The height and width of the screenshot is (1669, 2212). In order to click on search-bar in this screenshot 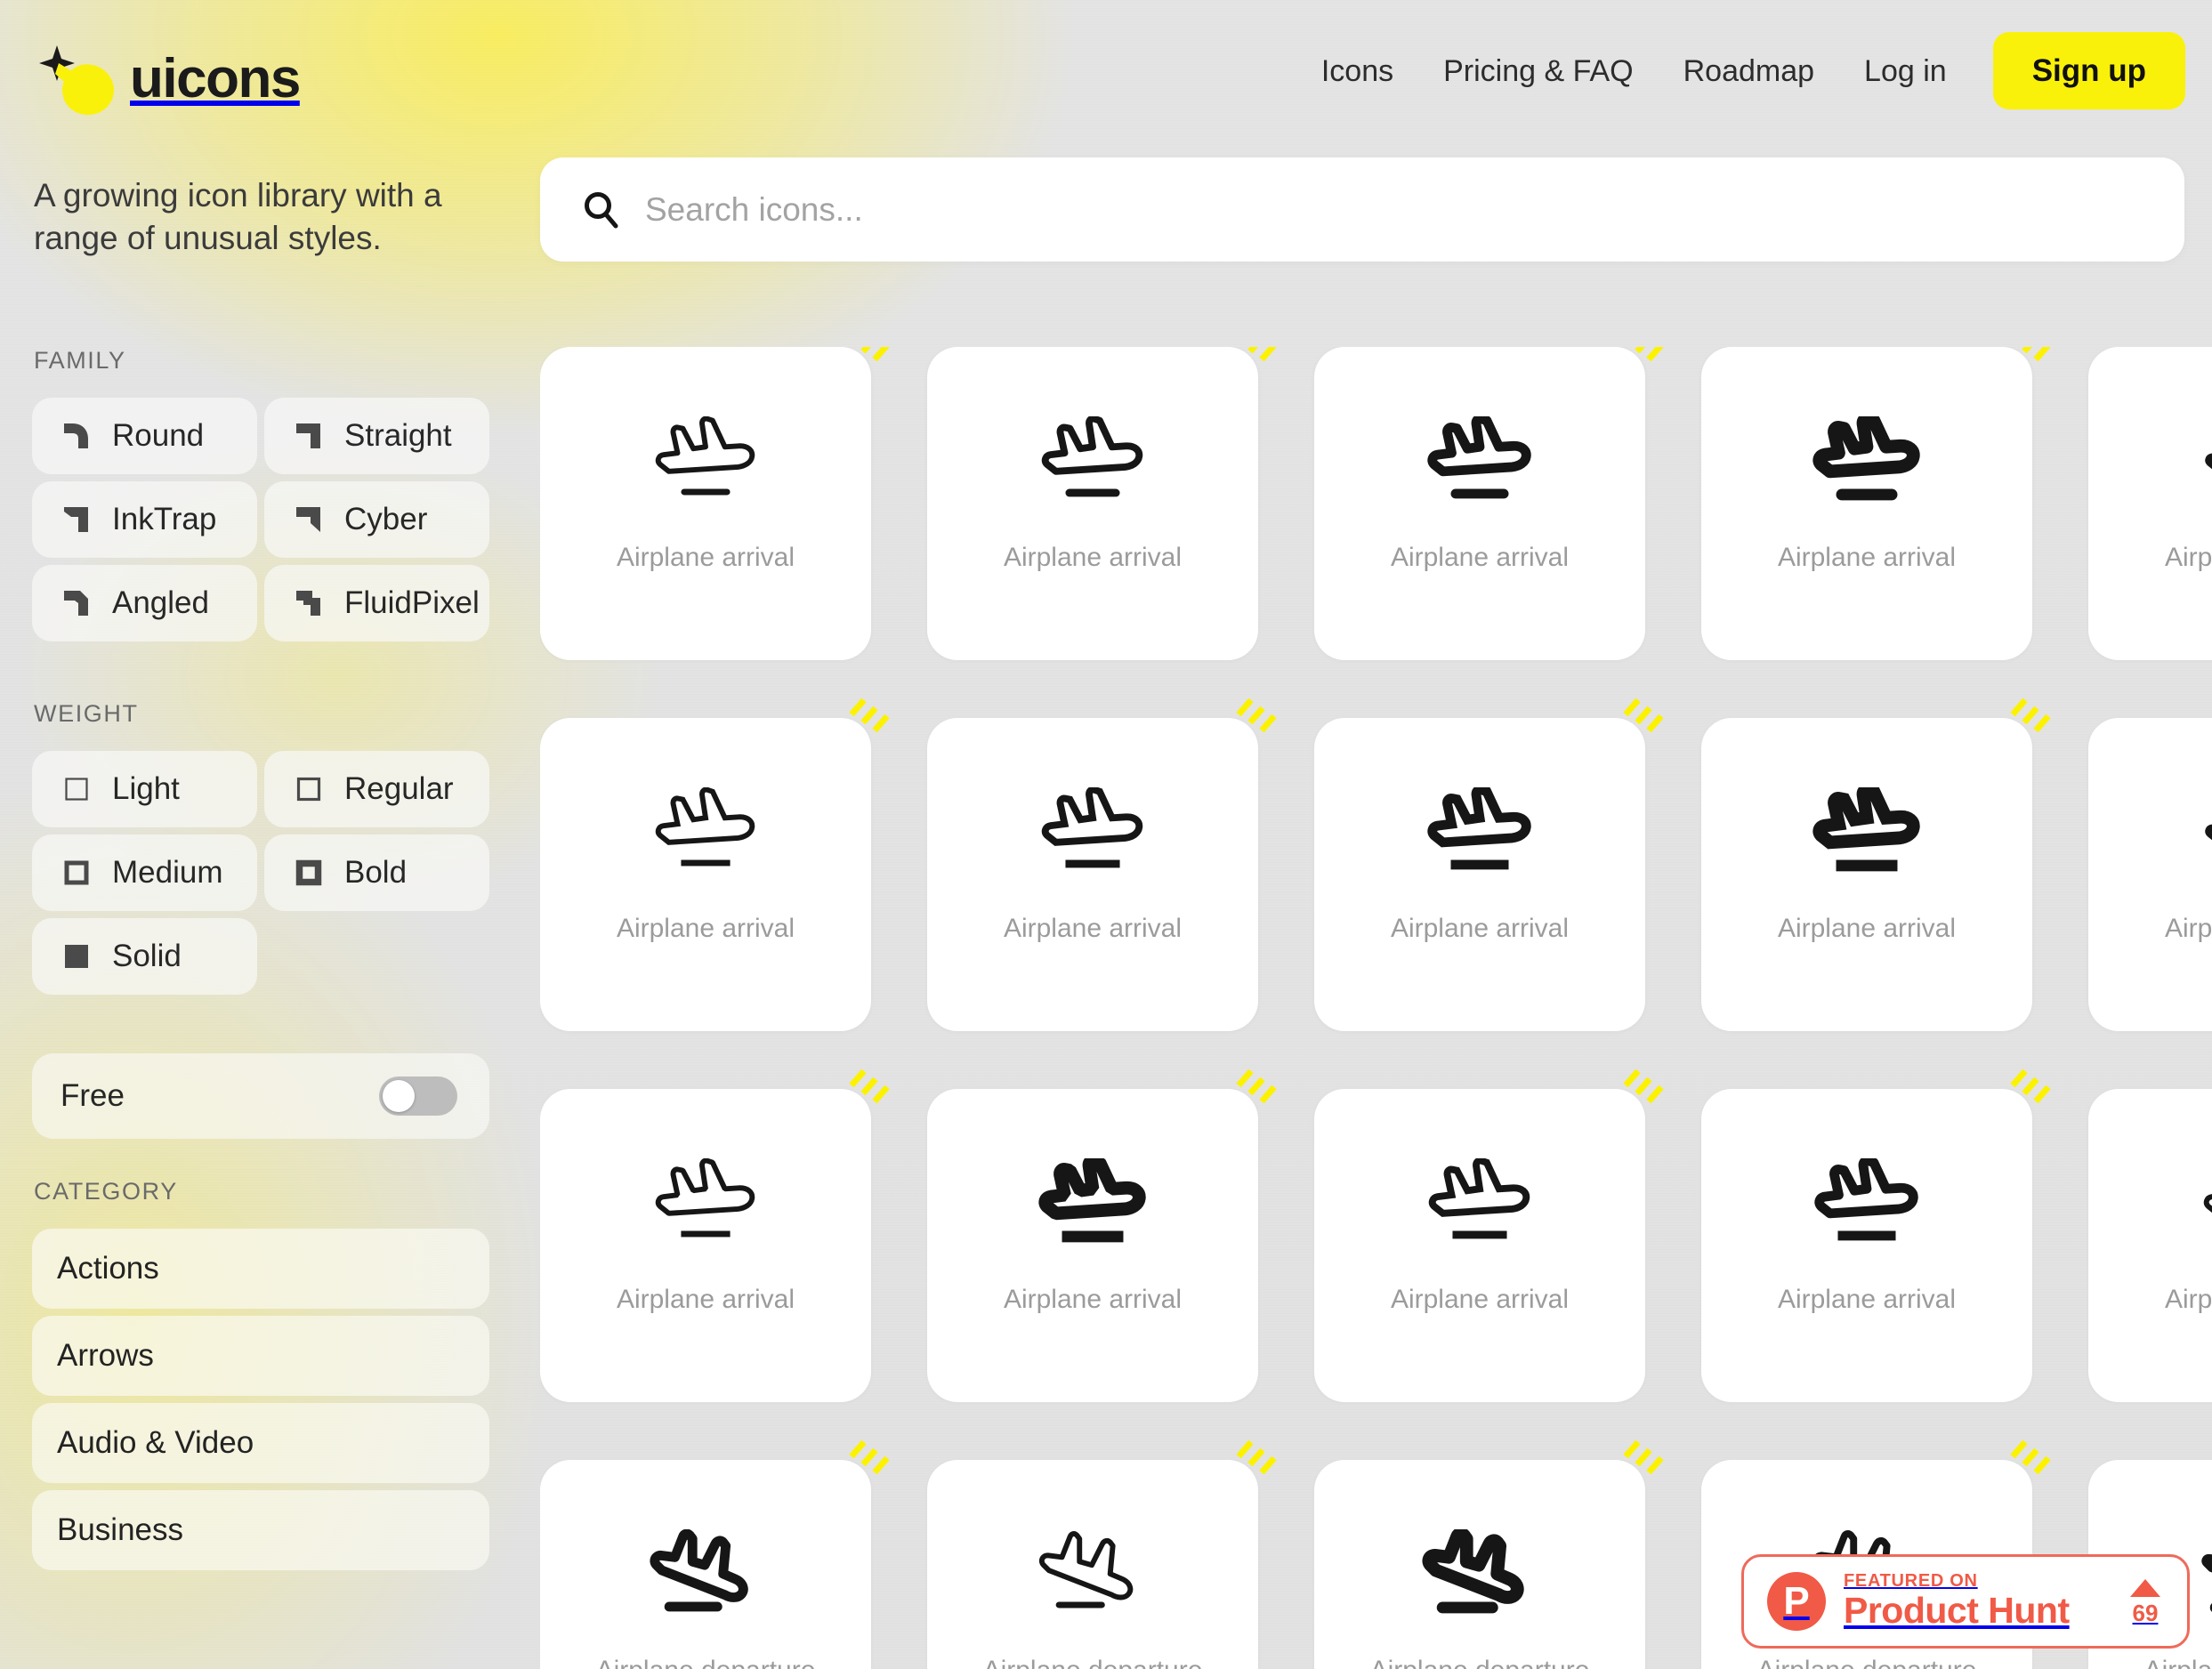, I will do `click(1362, 209)`.